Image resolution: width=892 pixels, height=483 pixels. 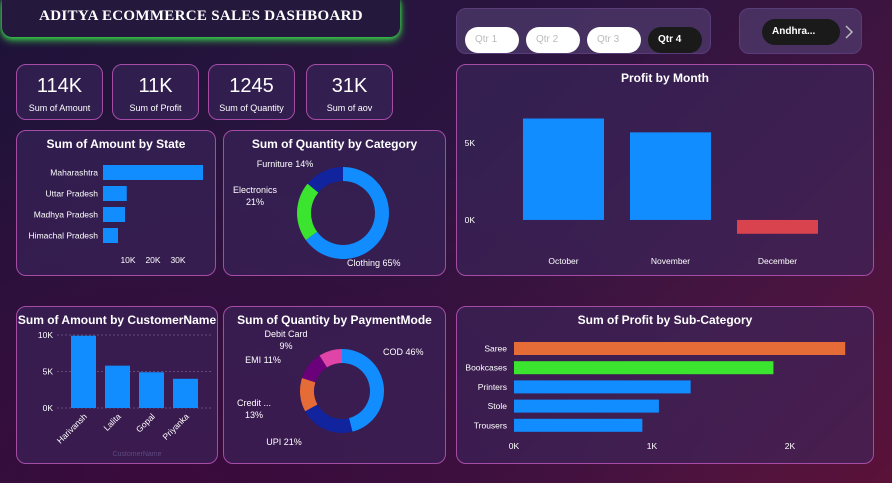 I want to click on kpi-card-profit: 11K Sum of Profit, so click(x=155, y=92).